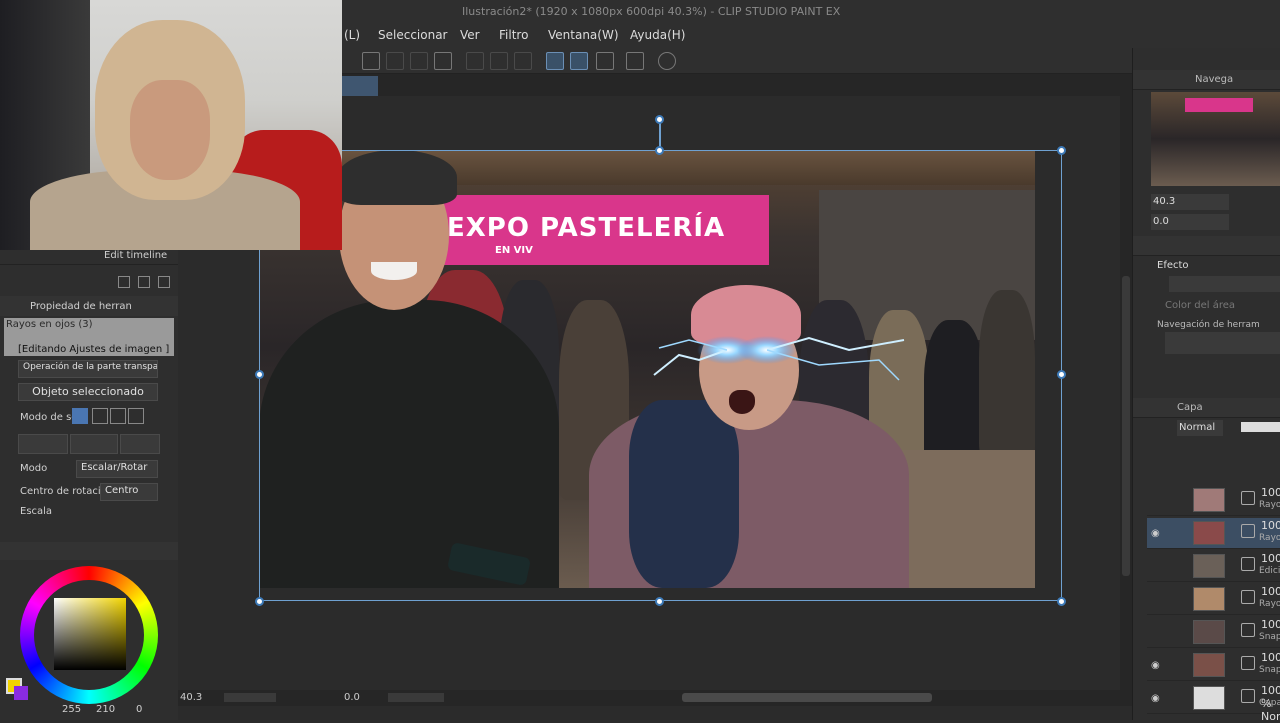  Describe the element at coordinates (43, 444) in the screenshot. I see `reset-button` at that location.